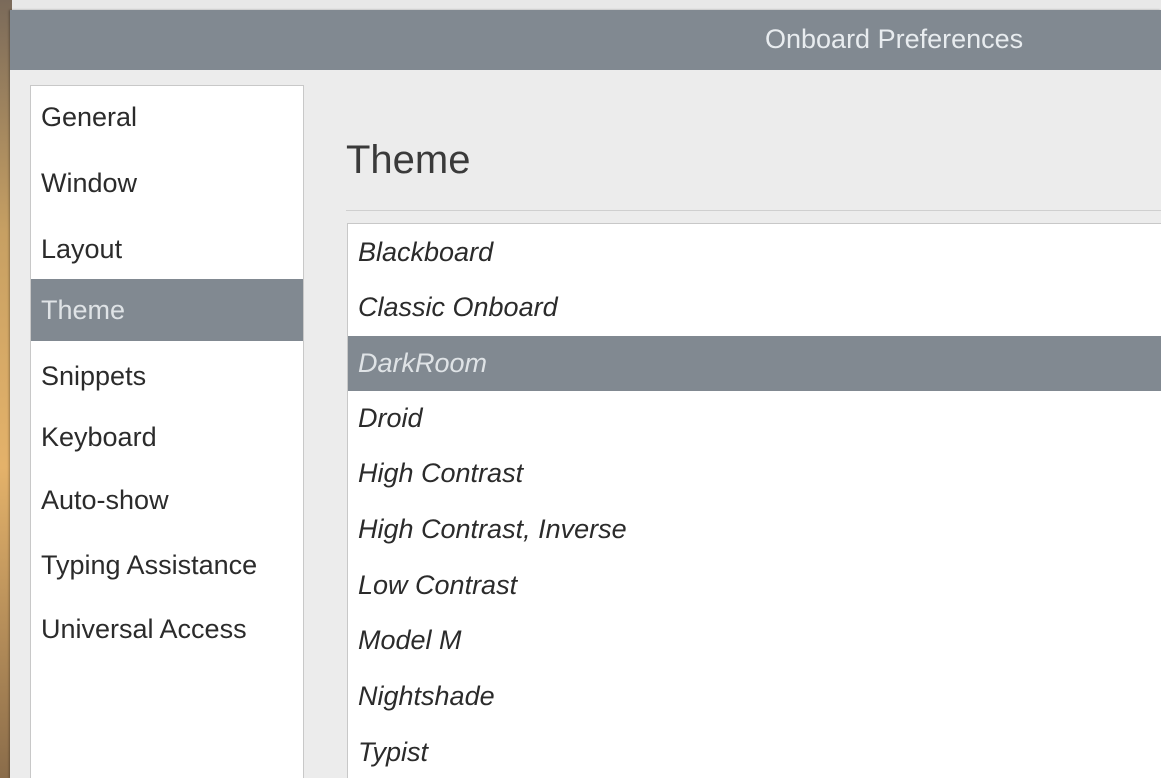 The image size is (1161, 778). I want to click on theme-item-classic-onboard: Classic Onboard, so click(754, 307).